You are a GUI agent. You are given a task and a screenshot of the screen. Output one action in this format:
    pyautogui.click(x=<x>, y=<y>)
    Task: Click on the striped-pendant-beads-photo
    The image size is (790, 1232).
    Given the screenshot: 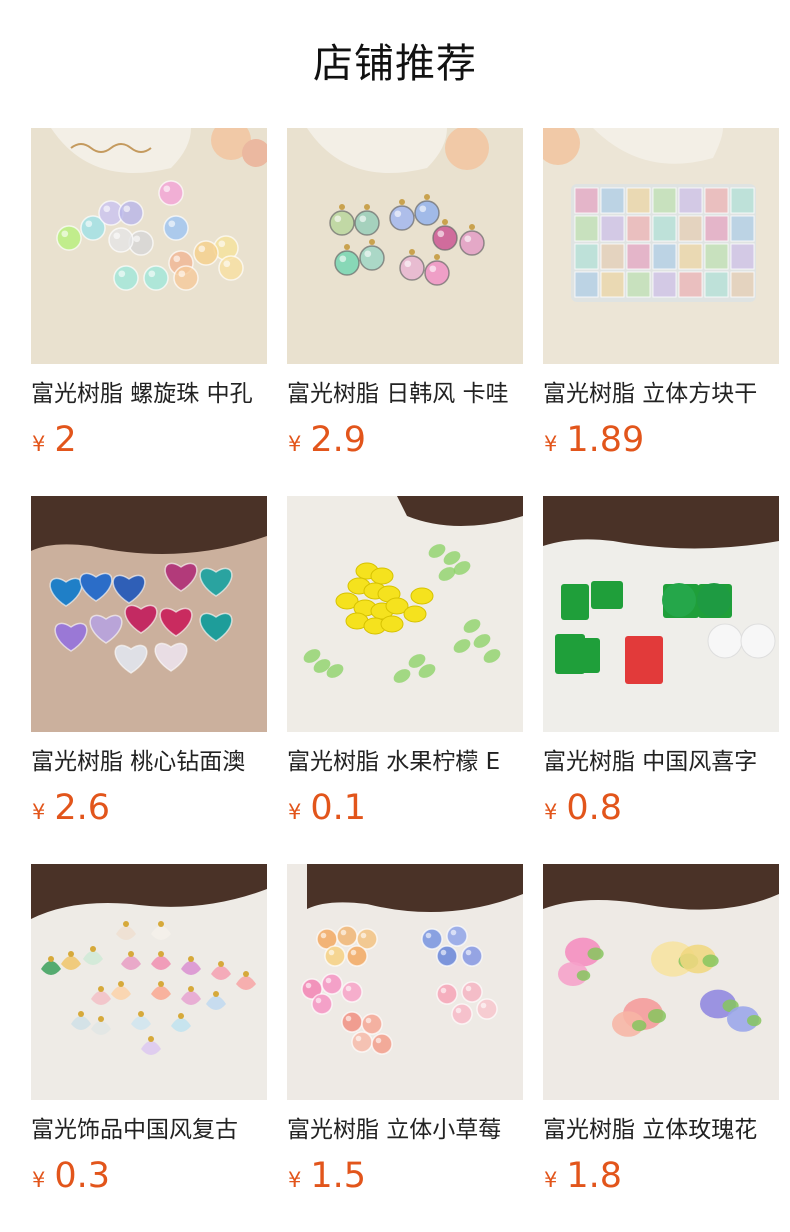 What is the action you would take?
    pyautogui.click(x=405, y=246)
    